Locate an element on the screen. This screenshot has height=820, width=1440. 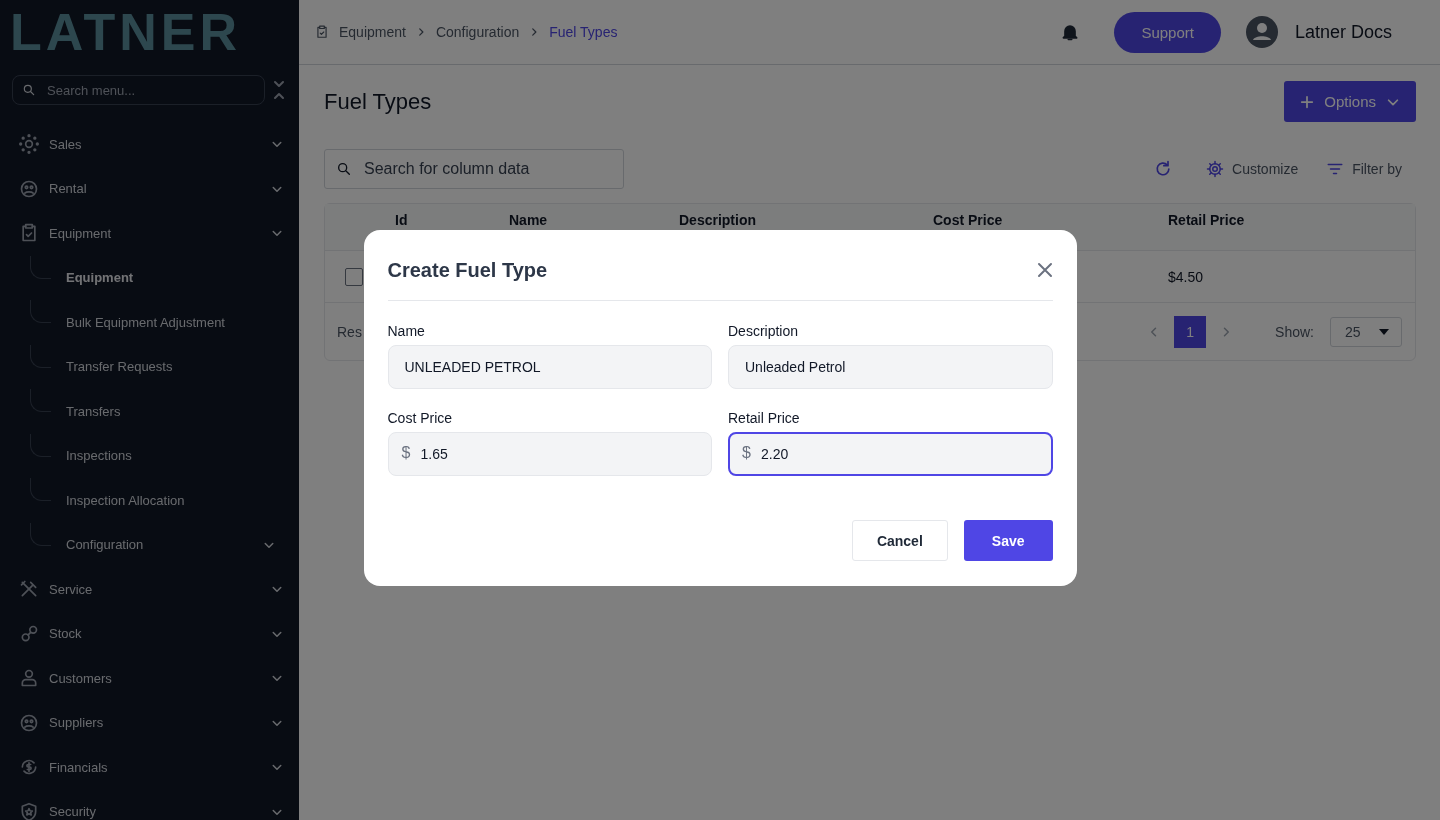
column-header: Id is located at coordinates (402, 220).